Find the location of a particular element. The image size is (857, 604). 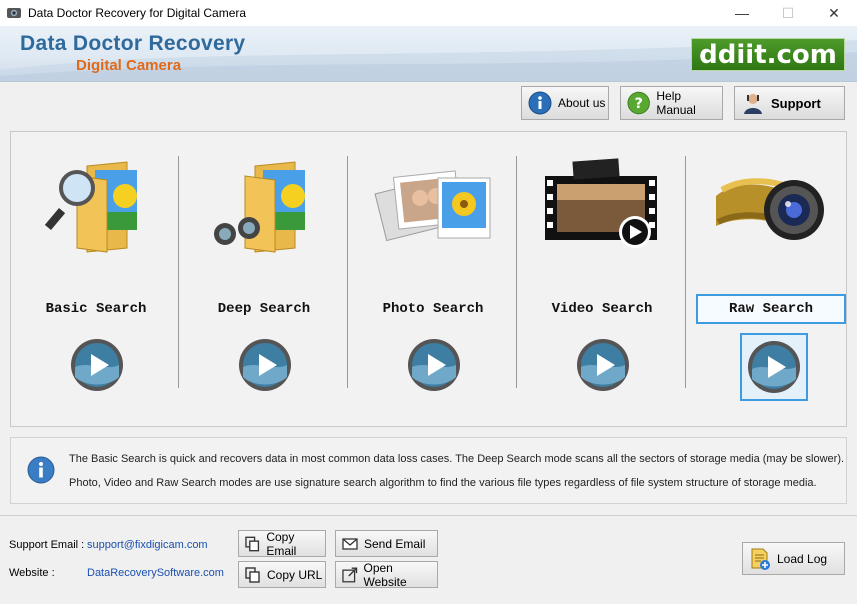

help-manual-button: ? Help Manual is located at coordinates (671, 103).